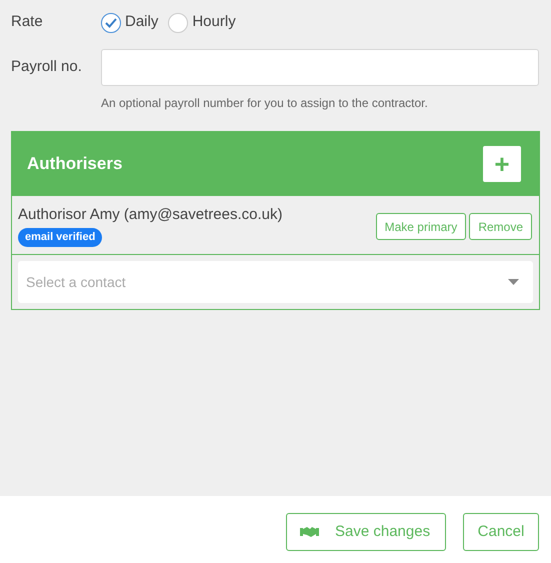 This screenshot has width=551, height=563. Describe the element at coordinates (214, 22) in the screenshot. I see `radio-label: Hourly` at that location.